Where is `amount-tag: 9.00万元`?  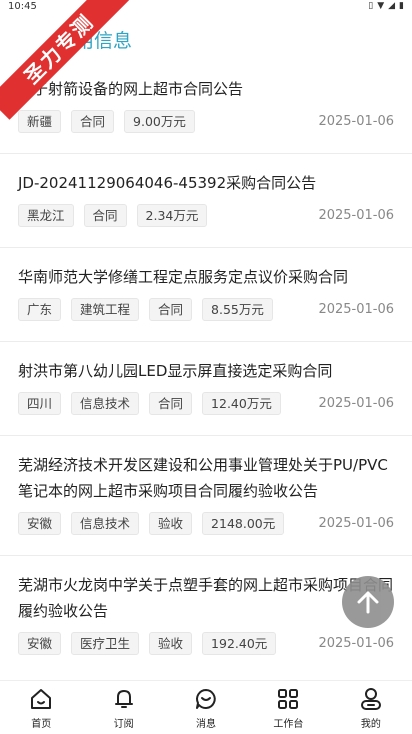
amount-tag: 9.00万元 is located at coordinates (159, 121).